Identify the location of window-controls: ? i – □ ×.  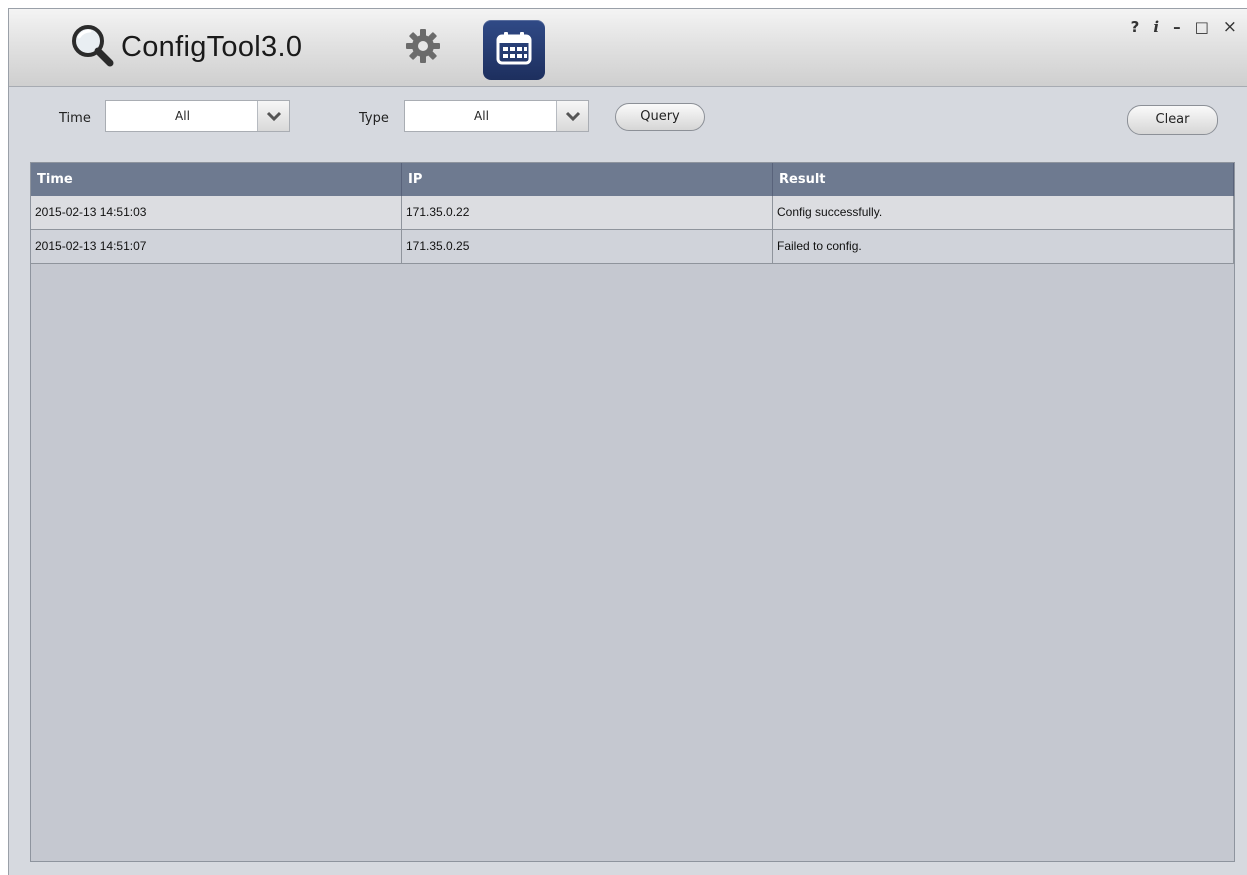
(1184, 27).